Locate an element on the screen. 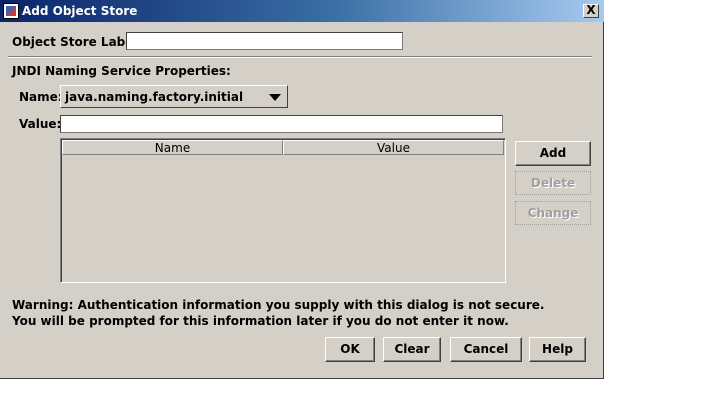  window-title: Add Object Store is located at coordinates (80, 11).